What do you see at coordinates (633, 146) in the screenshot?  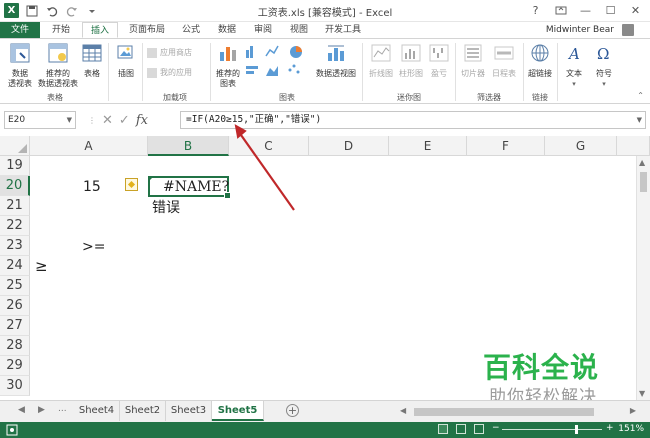 I see `column-header-partial` at bounding box center [633, 146].